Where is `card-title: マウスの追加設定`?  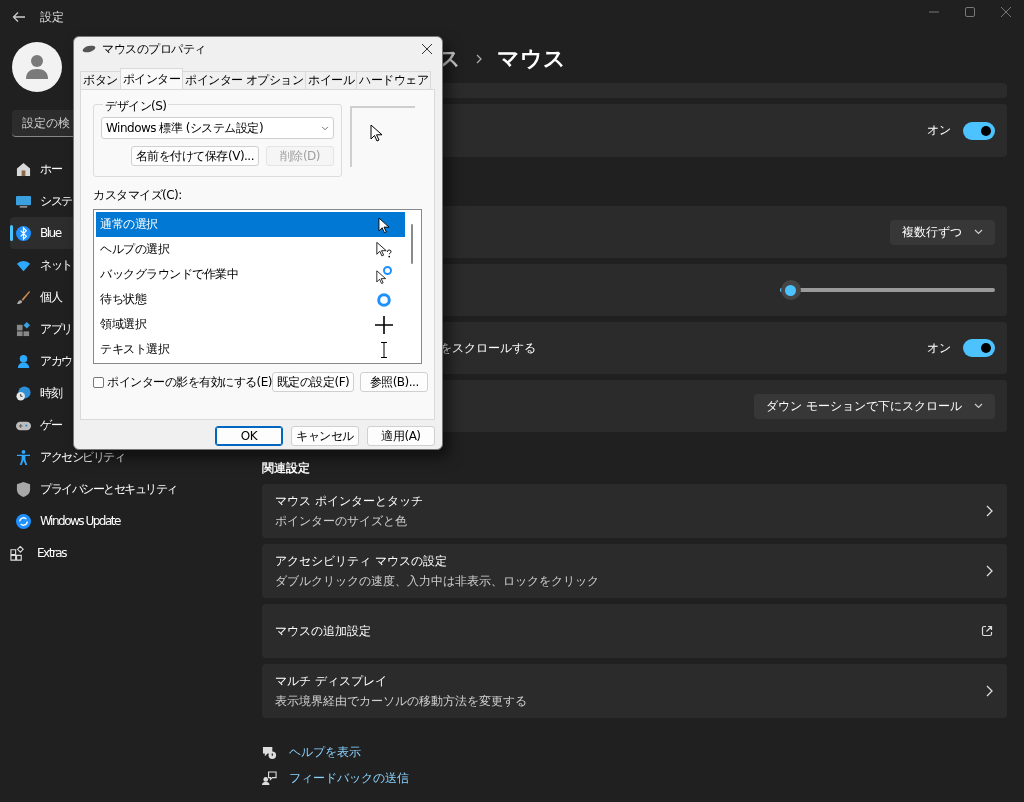 card-title: マウスの追加設定 is located at coordinates (323, 631).